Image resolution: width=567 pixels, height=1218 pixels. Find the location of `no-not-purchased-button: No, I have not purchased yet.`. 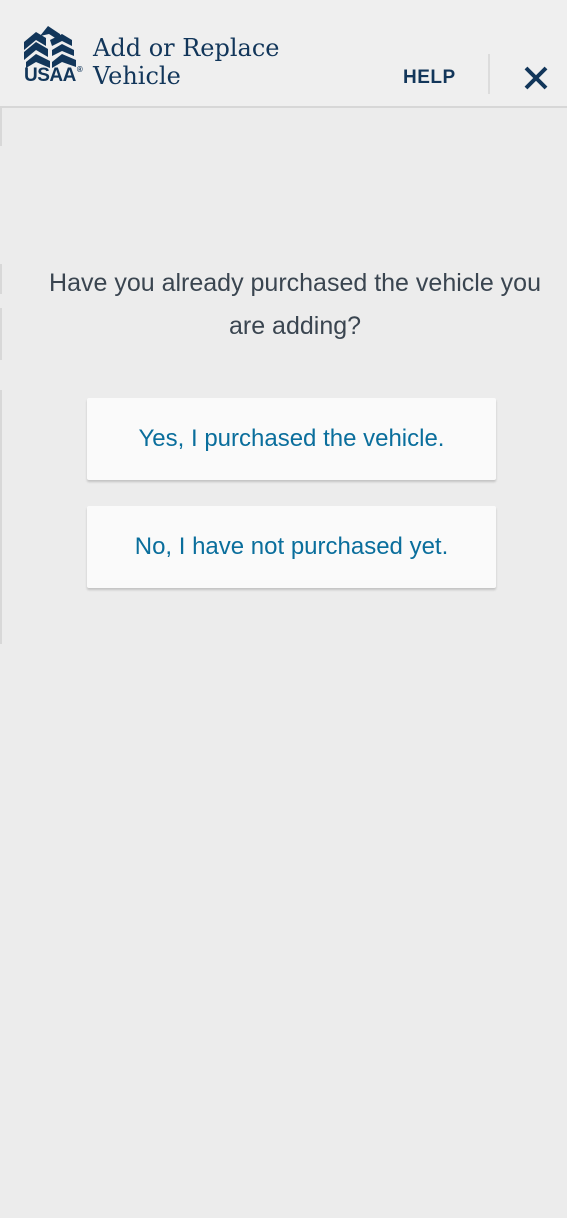

no-not-purchased-button: No, I have not purchased yet. is located at coordinates (291, 547).